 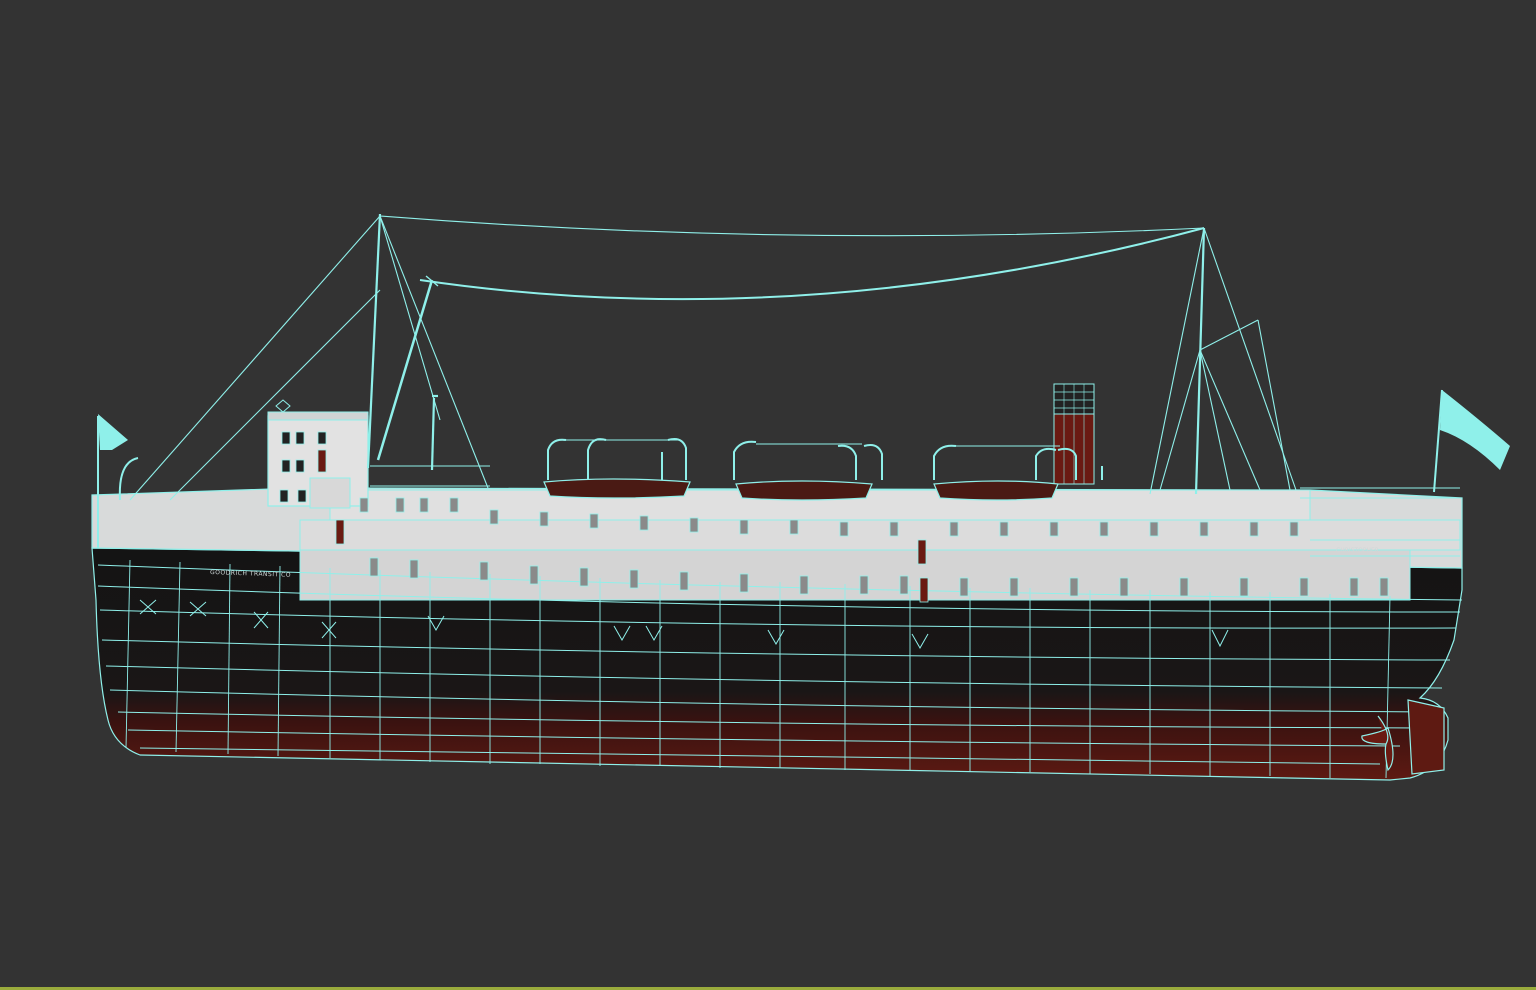 I want to click on lifeboats, so click(x=801, y=489).